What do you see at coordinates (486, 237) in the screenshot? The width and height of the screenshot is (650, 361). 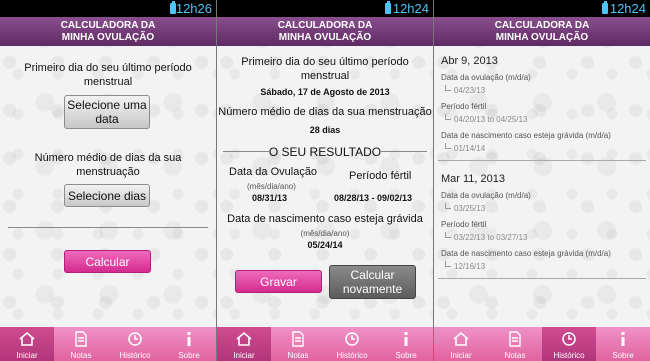 I see `history-fertile-value: 03/22/13 to 03/27/13` at bounding box center [486, 237].